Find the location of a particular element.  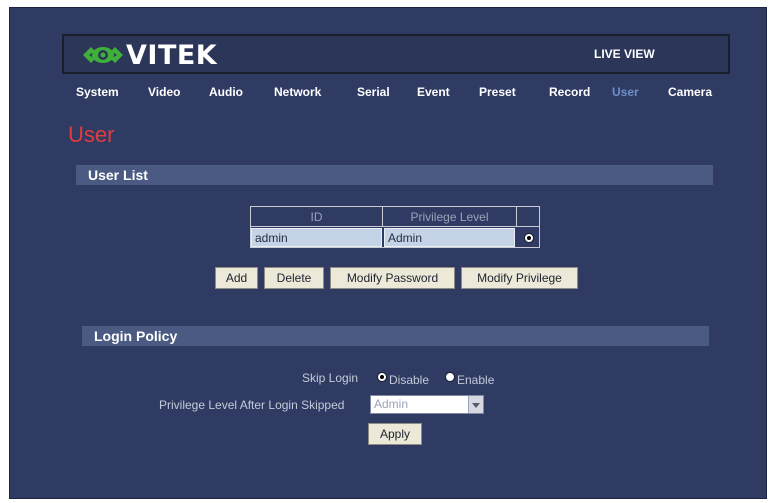

row-select-radio is located at coordinates (529, 238).